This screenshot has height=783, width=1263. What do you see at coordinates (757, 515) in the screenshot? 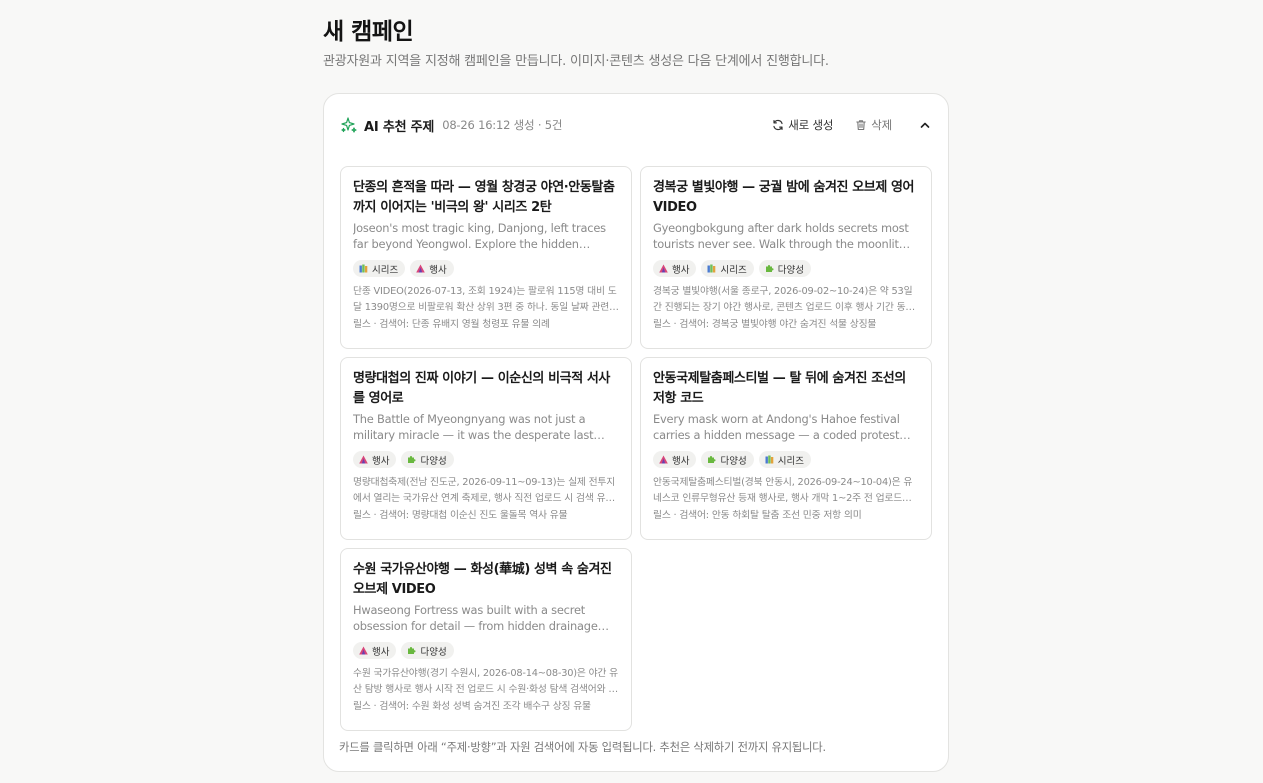
I see `card-keywords: 릴스 · 검색어: 안동 하회탈 탈춤 조선 민중 저항 의미` at bounding box center [757, 515].